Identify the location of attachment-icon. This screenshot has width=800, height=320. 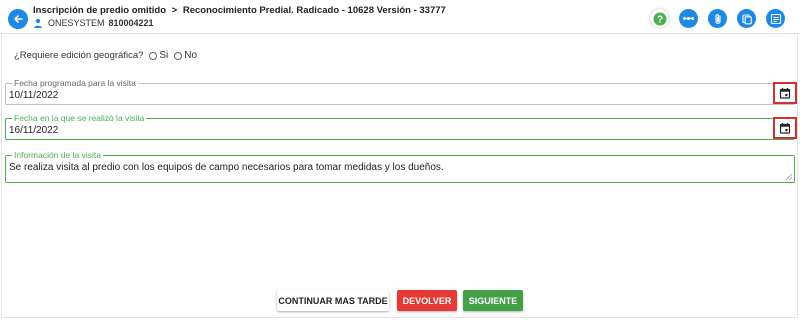
(717, 18).